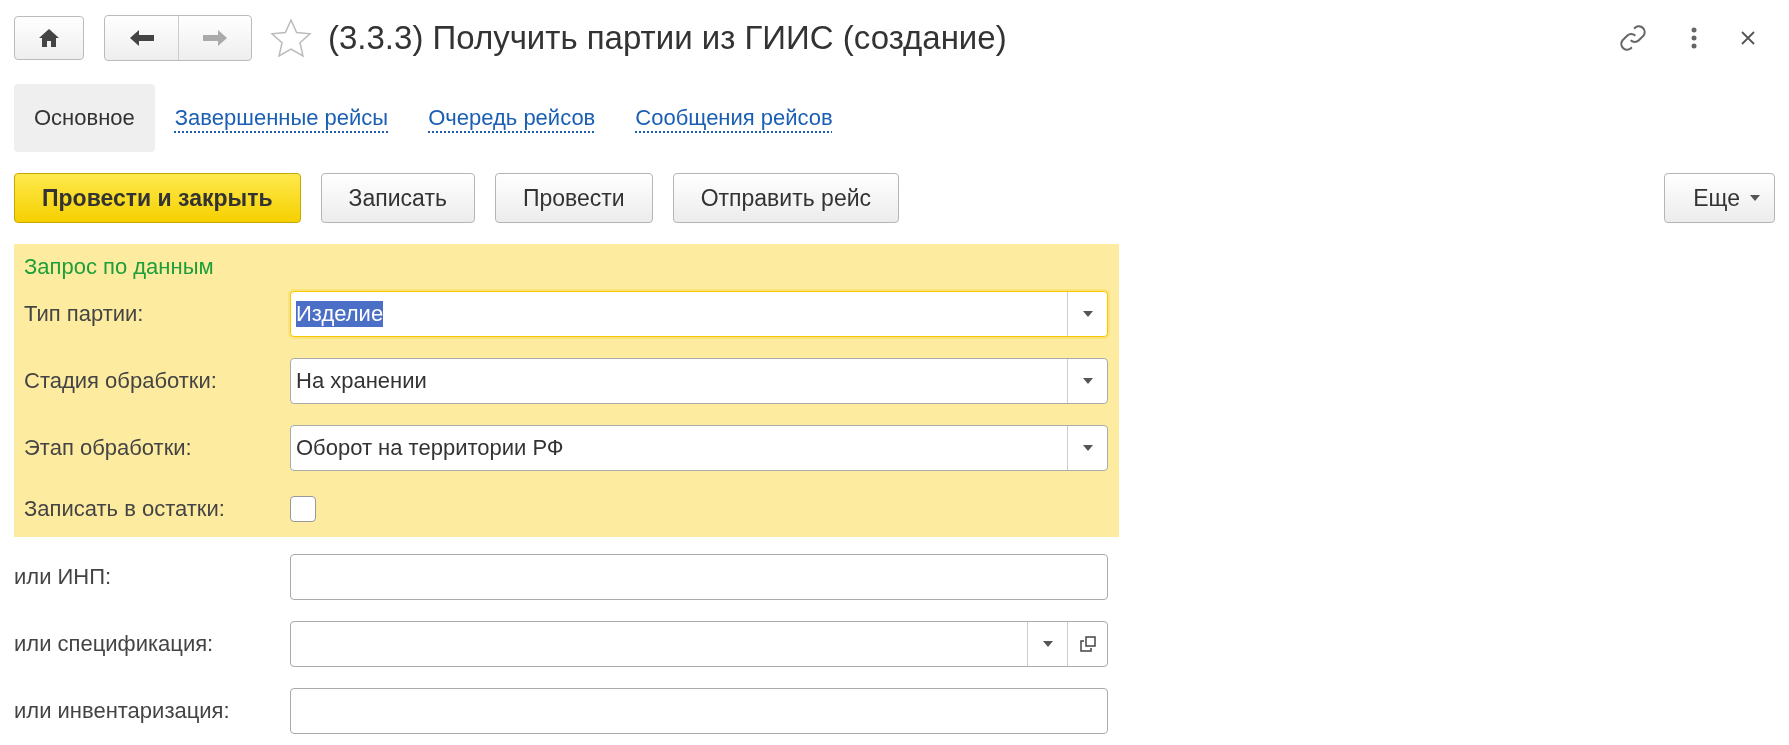 Image resolution: width=1789 pixels, height=745 pixels. What do you see at coordinates (84, 313) in the screenshot?
I see `field-label: Тип партии:` at bounding box center [84, 313].